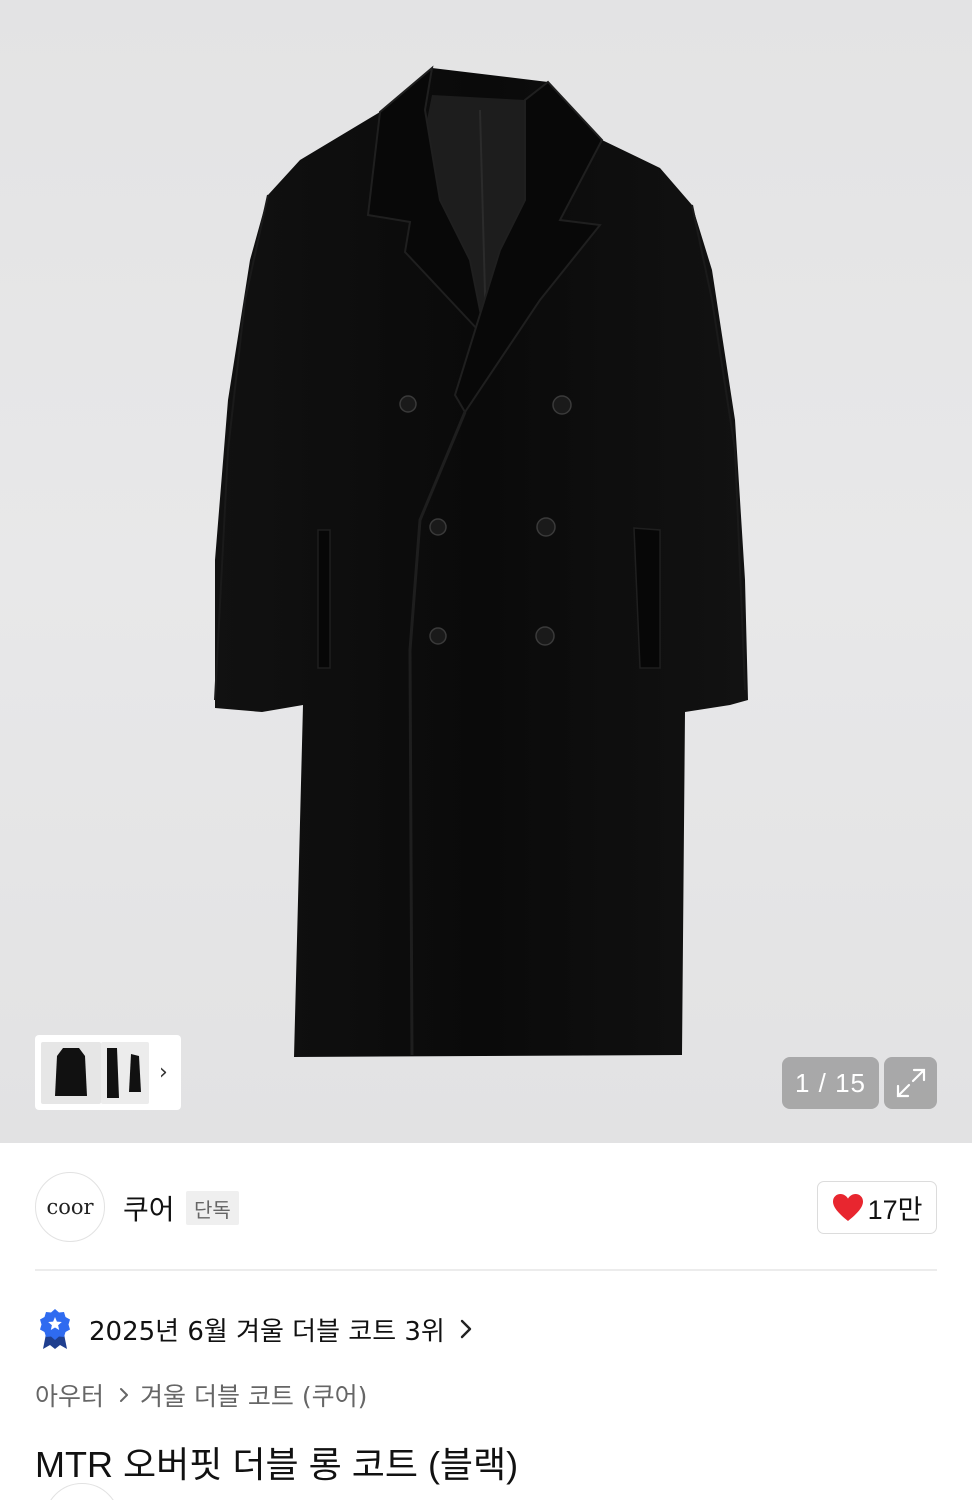 Image resolution: width=972 pixels, height=1500 pixels. I want to click on breadcrumb: 아우터 겨울 더블 코트 (쿠어), so click(201, 1395).